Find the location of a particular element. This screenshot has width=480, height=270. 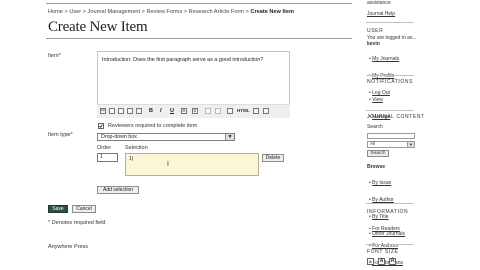

text-cursor-icon: I is located at coordinates (168, 164).